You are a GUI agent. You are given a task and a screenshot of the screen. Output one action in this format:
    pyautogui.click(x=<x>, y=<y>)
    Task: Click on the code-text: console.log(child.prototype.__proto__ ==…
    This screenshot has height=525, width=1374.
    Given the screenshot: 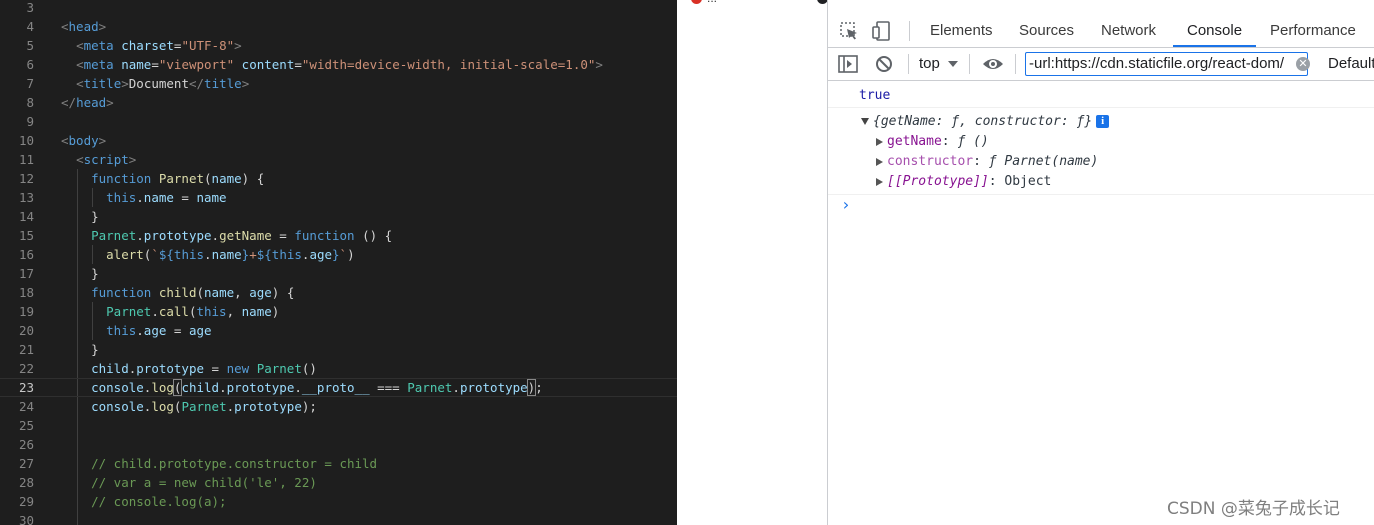 What is the action you would take?
    pyautogui.click(x=317, y=387)
    